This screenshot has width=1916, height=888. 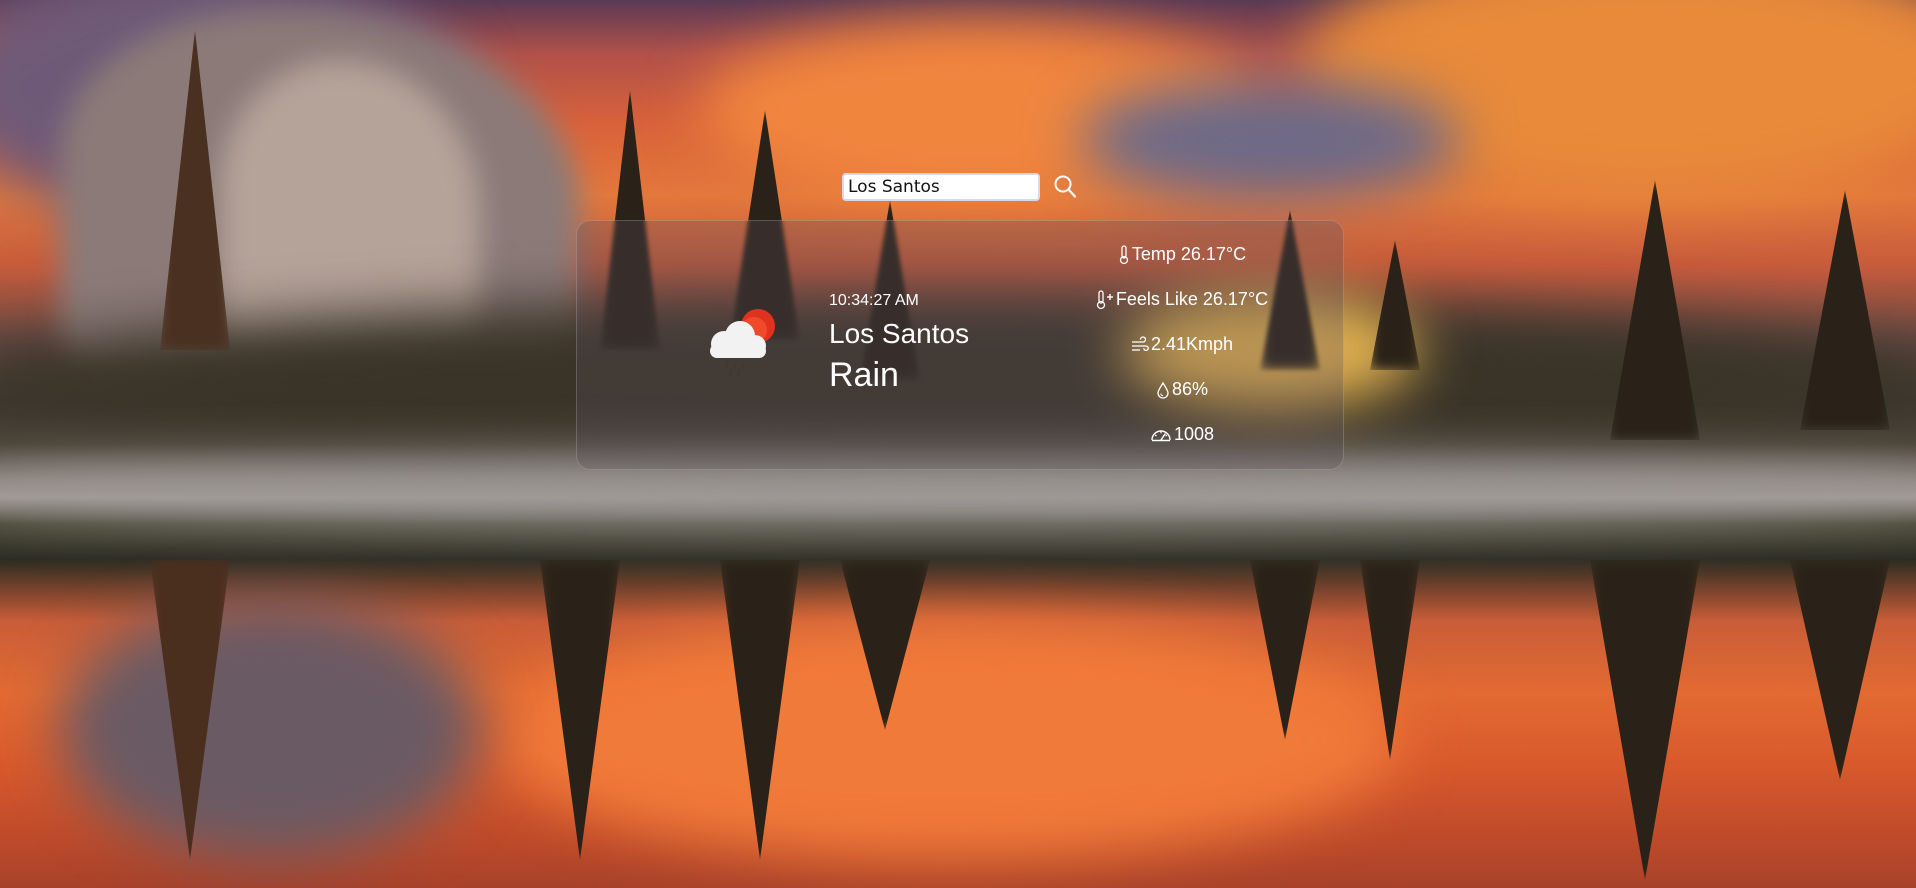 What do you see at coordinates (874, 300) in the screenshot?
I see `local-time: 10:34:27 AM` at bounding box center [874, 300].